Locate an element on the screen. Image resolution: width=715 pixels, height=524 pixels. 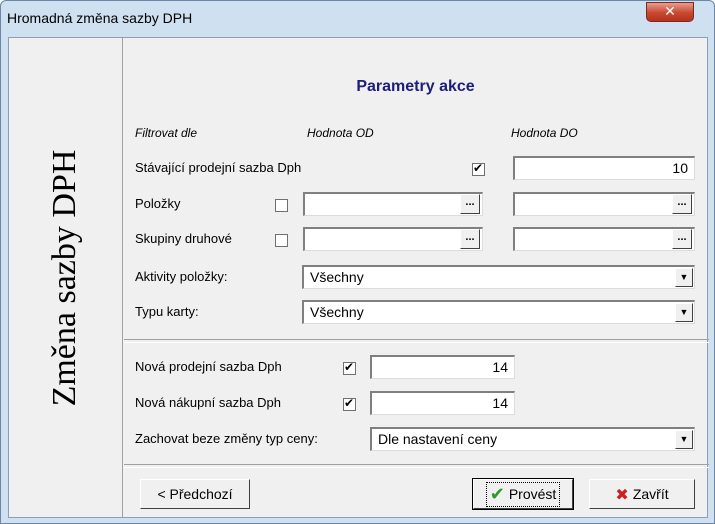
current-rate-checkbox is located at coordinates (478, 168).